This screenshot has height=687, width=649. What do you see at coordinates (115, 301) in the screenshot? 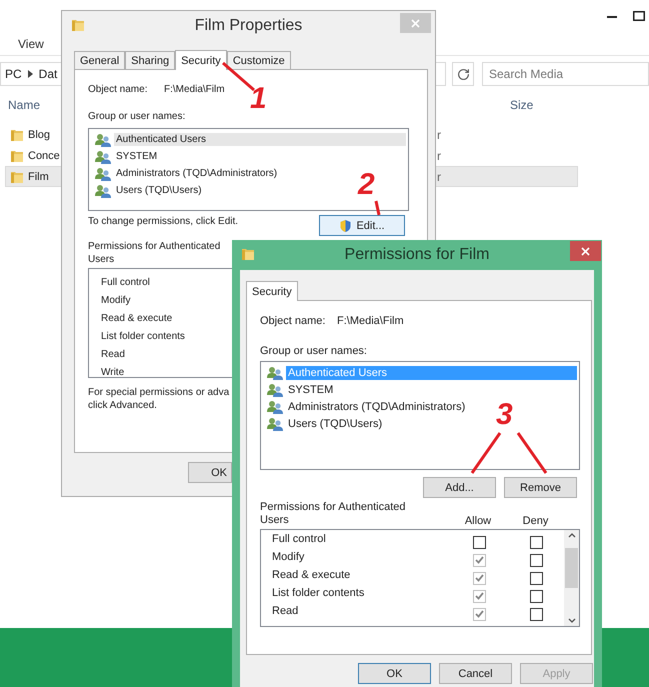
I see `permission-item: Modify` at bounding box center [115, 301].